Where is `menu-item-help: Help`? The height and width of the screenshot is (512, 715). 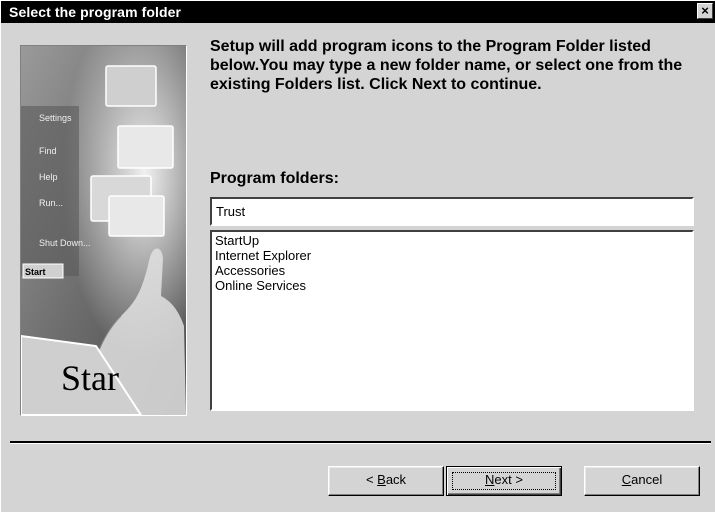 menu-item-help: Help is located at coordinates (48, 177).